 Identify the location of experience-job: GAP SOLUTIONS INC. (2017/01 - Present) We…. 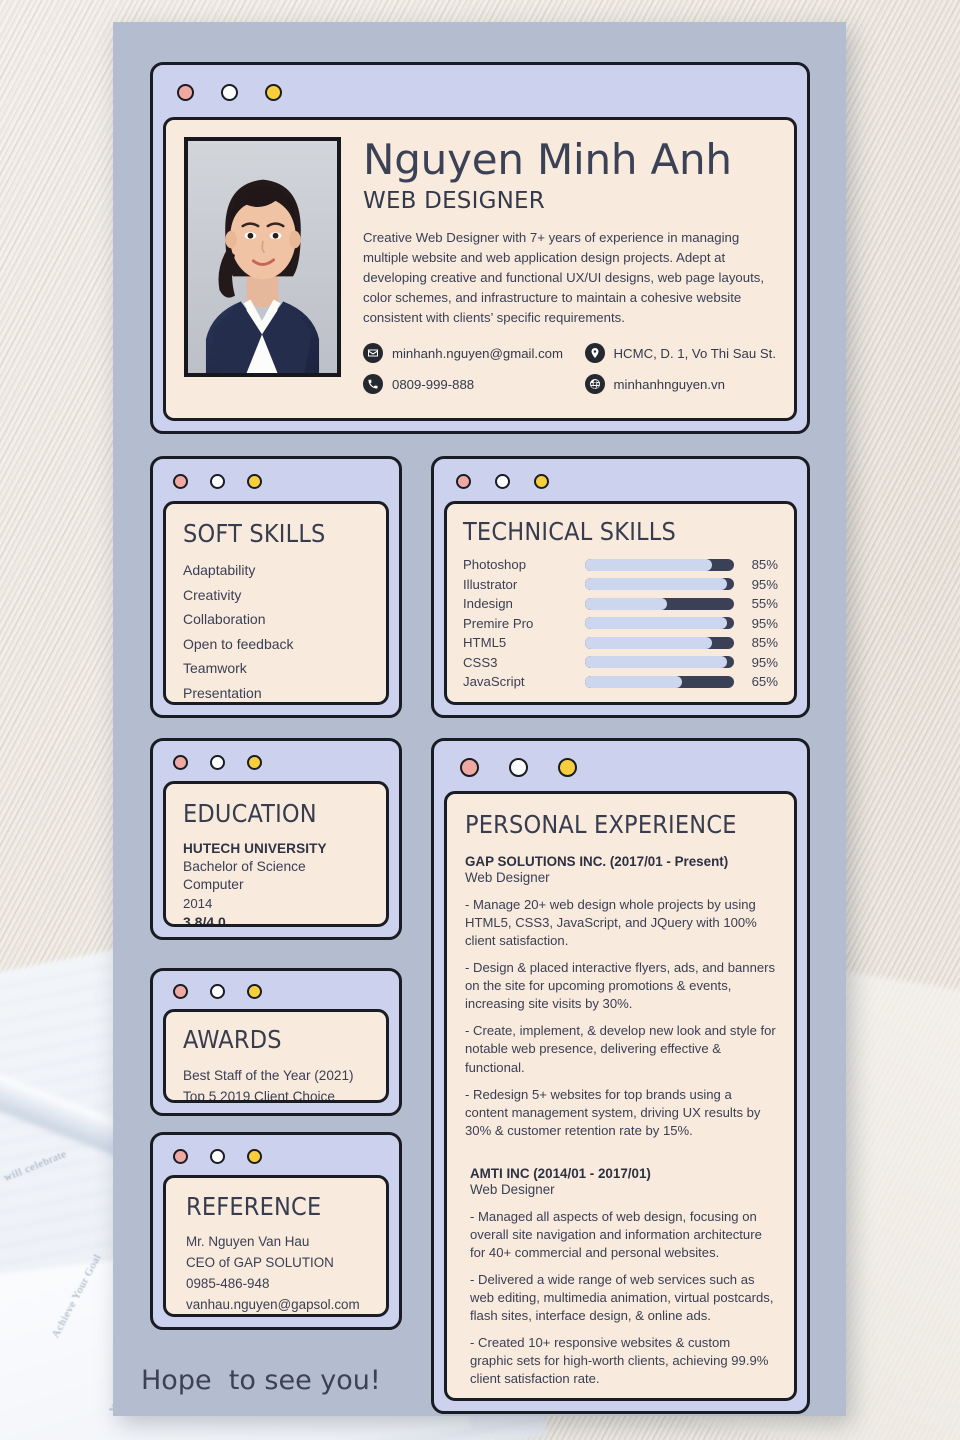
(620, 997).